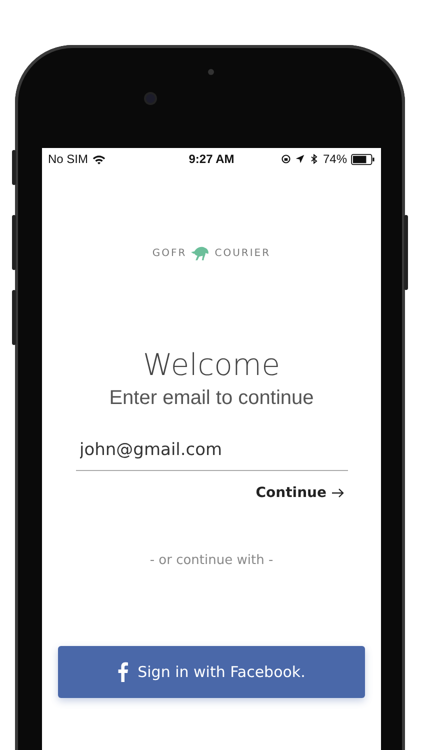 This screenshot has width=422, height=750. Describe the element at coordinates (211, 672) in the screenshot. I see `facebook-sign-in-button: Sign in with Facebook.` at that location.